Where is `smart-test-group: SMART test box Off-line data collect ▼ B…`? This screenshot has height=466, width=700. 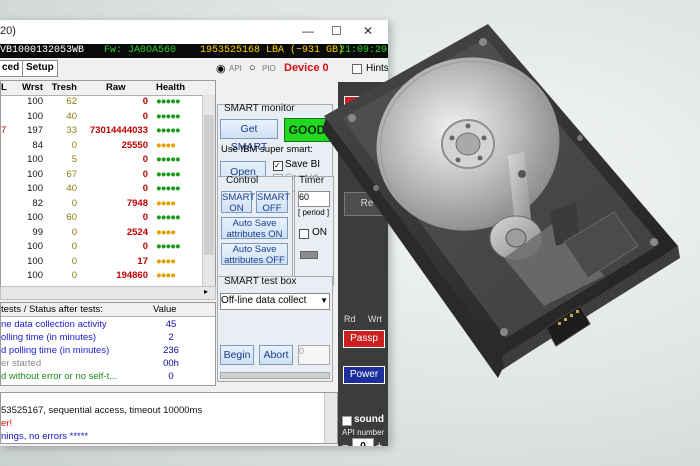 smart-test-group: SMART test box Off-line data collect ▼ B… is located at coordinates (275, 329).